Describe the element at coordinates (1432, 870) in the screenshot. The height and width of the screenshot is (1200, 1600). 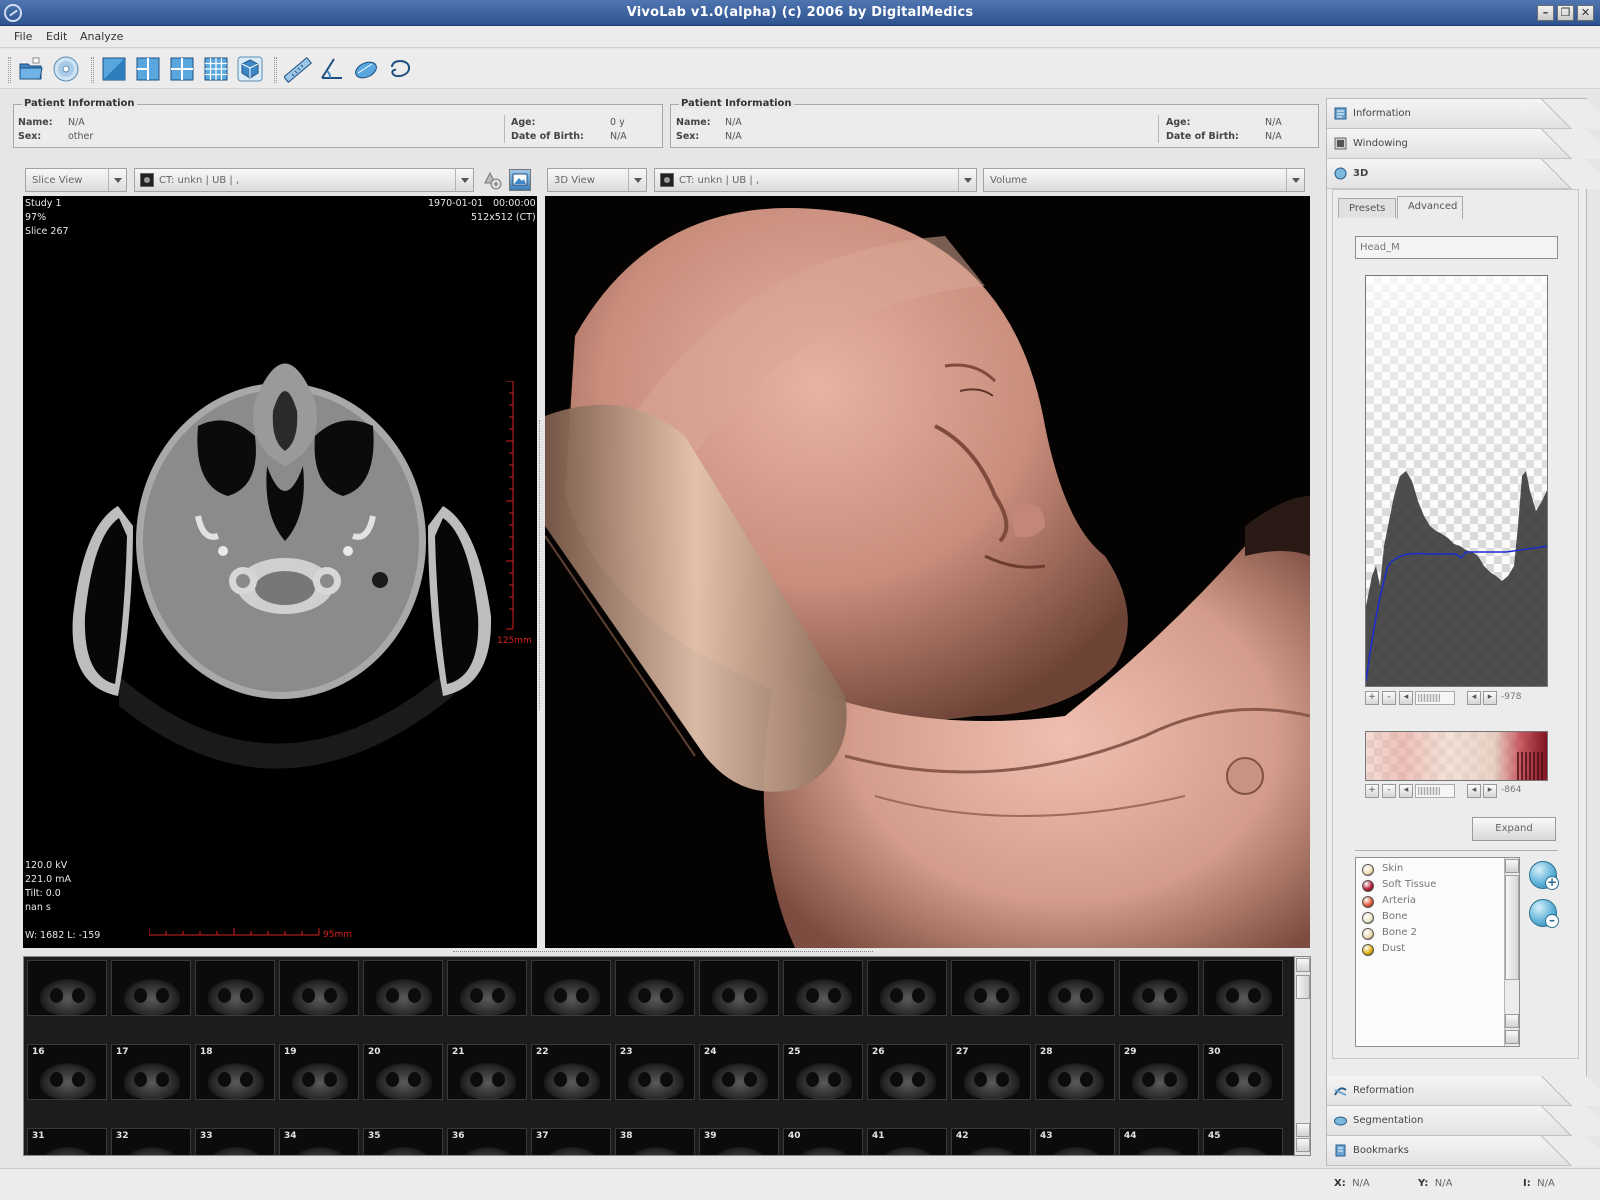
I see `tissue-item: Skin` at that location.